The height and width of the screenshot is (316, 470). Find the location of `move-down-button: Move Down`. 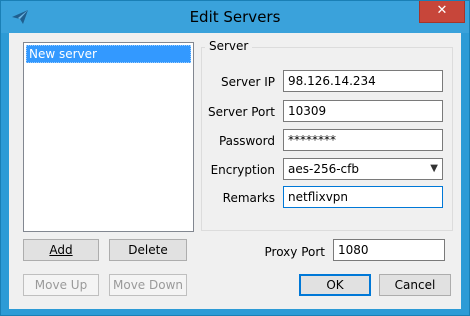

move-down-button: Move Down is located at coordinates (148, 285).